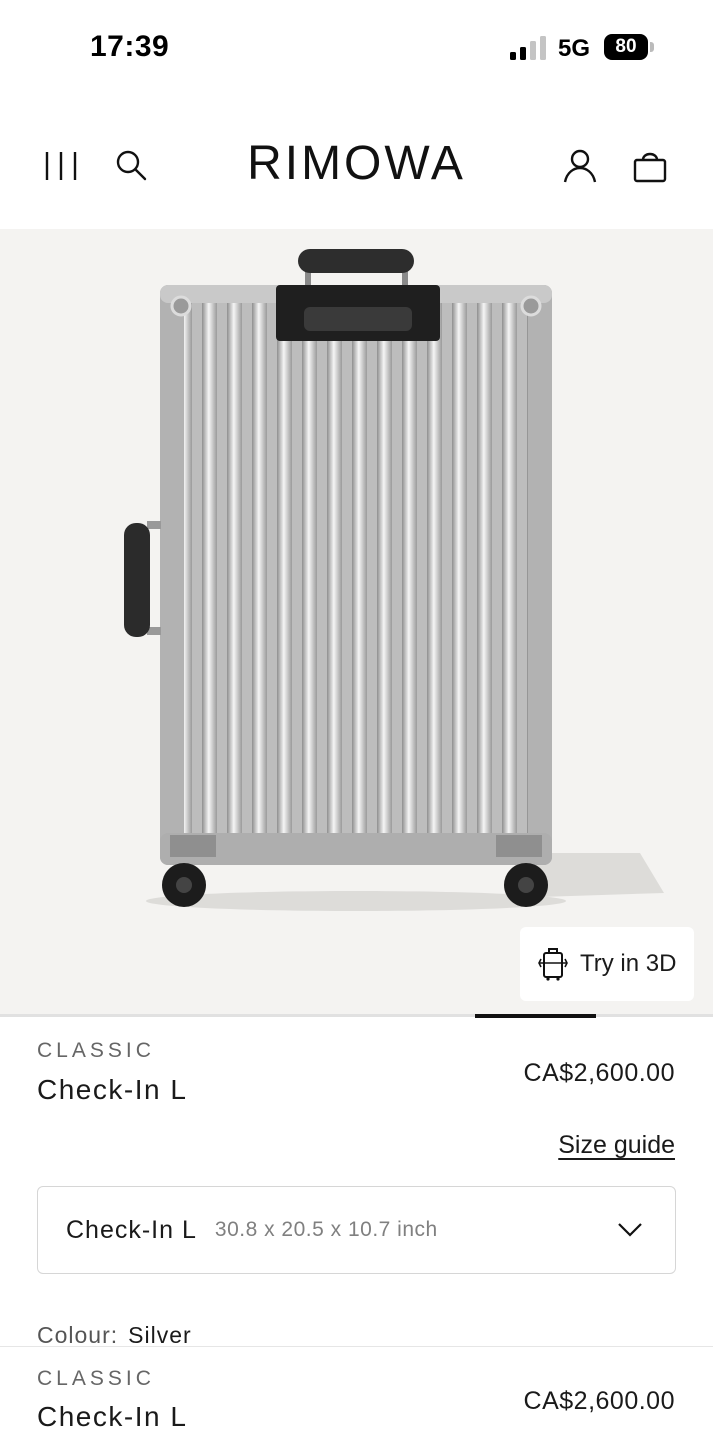 The image size is (713, 1440). I want to click on site-header: RIMOWA, so click(356, 163).